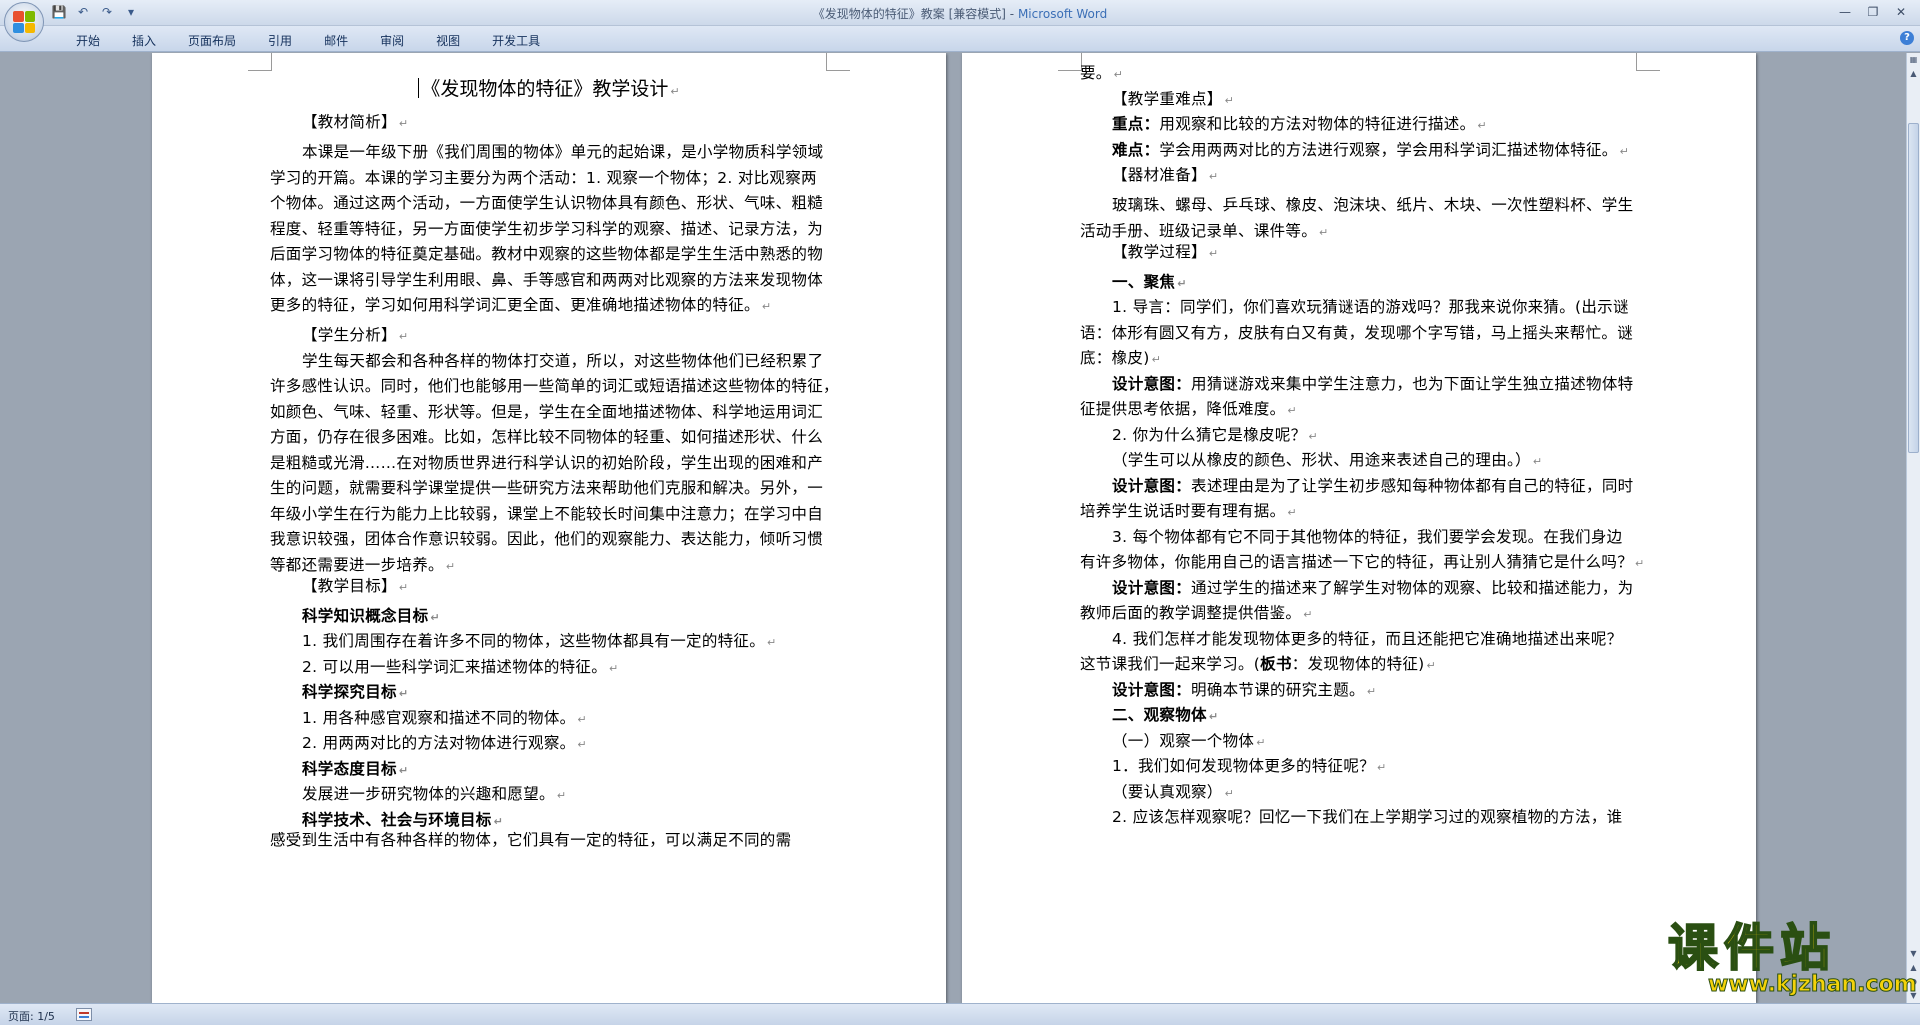  What do you see at coordinates (448, 40) in the screenshot?
I see `tab-view: 视图` at bounding box center [448, 40].